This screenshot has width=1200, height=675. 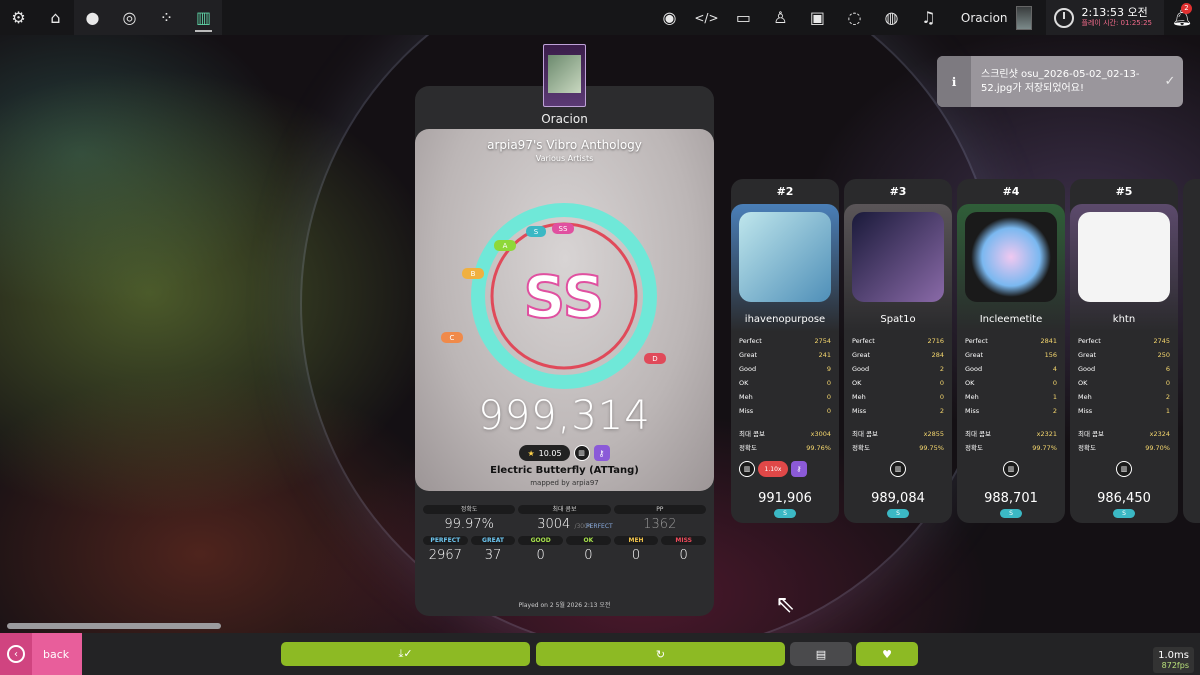 I want to click on stat-row: Good 9, so click(x=785, y=369).